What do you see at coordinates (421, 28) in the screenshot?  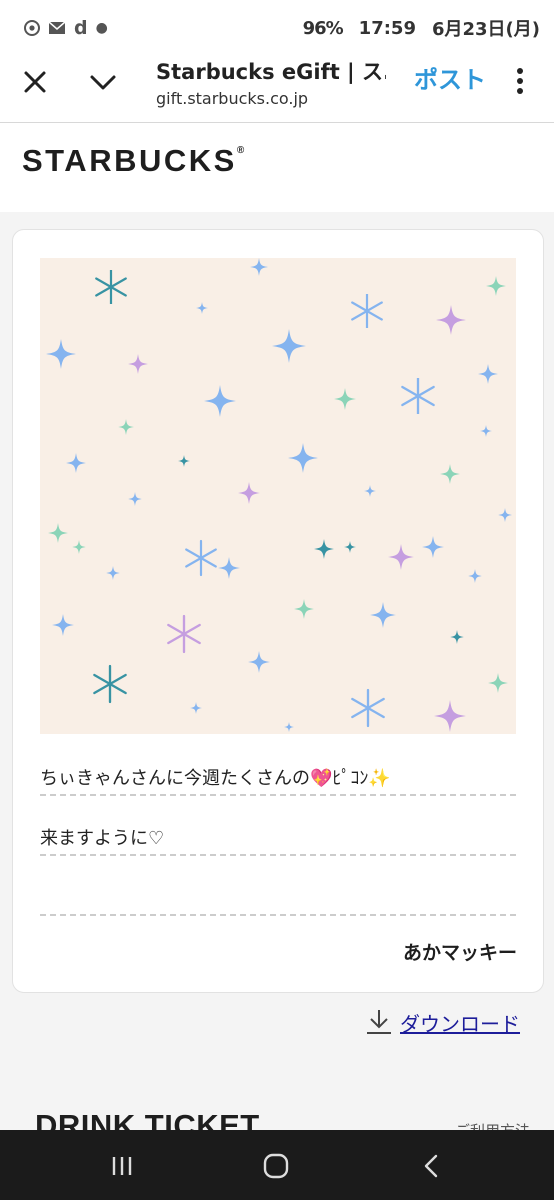 I see `status-right: 96% 17:59 6月23日(月)` at bounding box center [421, 28].